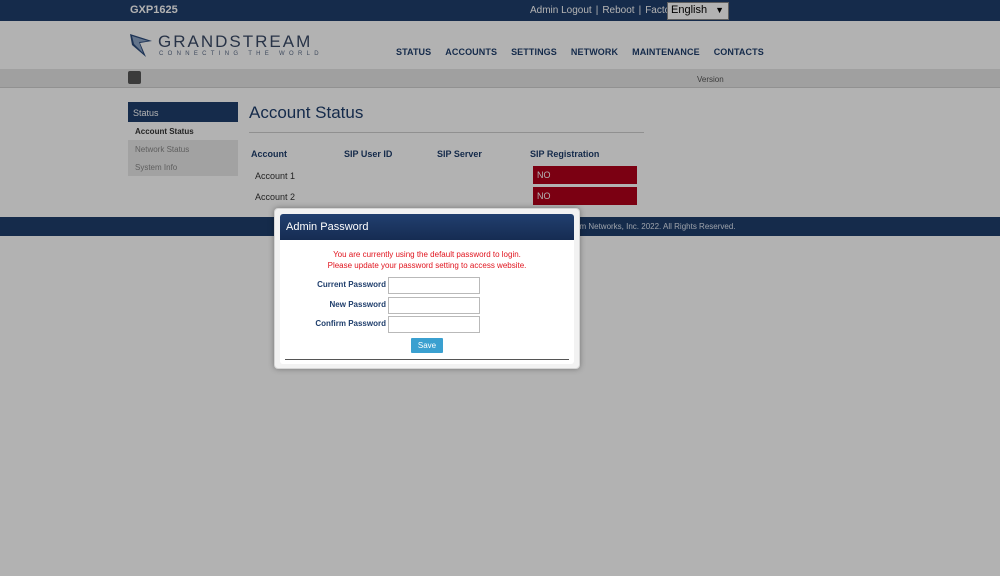 This screenshot has width=1000, height=576. Describe the element at coordinates (434, 305) in the screenshot. I see `new-password-input` at that location.